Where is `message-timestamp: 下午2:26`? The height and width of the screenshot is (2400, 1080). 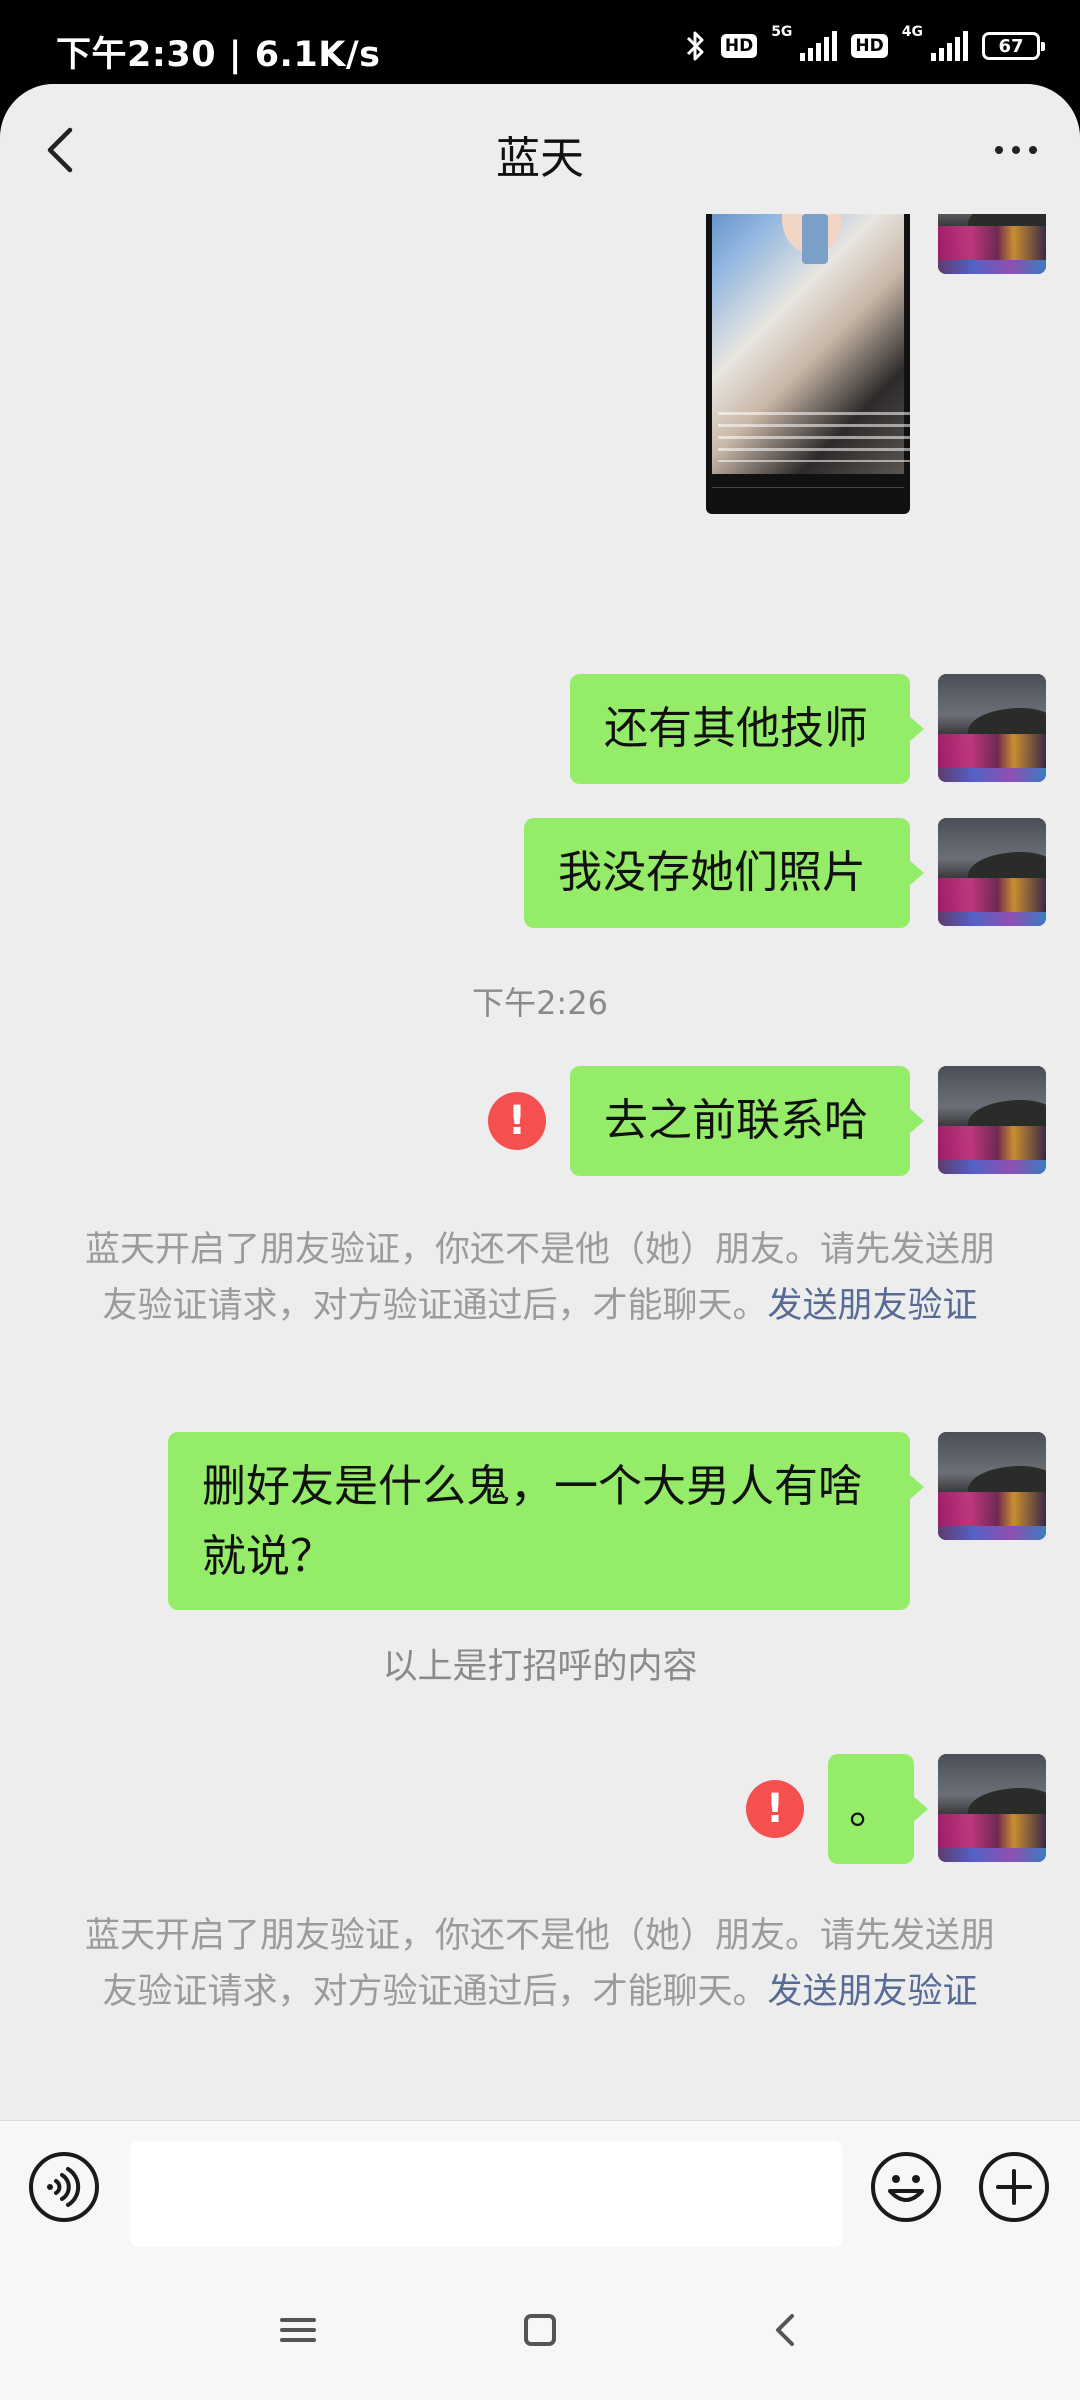 message-timestamp: 下午2:26 is located at coordinates (540, 1003).